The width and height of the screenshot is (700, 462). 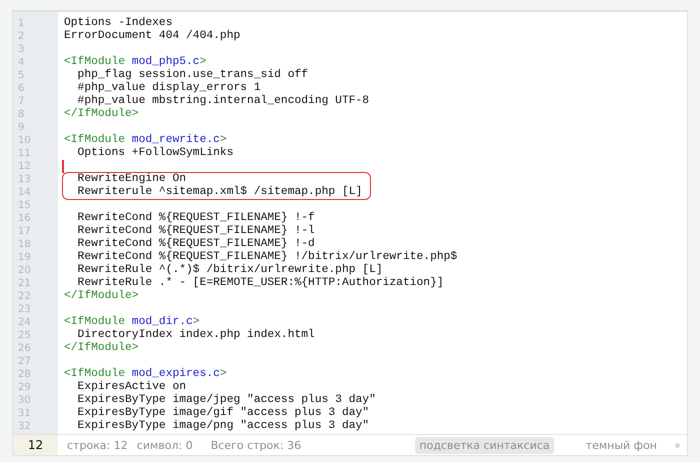 What do you see at coordinates (267, 257) in the screenshot?
I see `code-line: RewriteCond %{REQUEST_FILENAME} !/bitrix/urlrewrite.php$` at bounding box center [267, 257].